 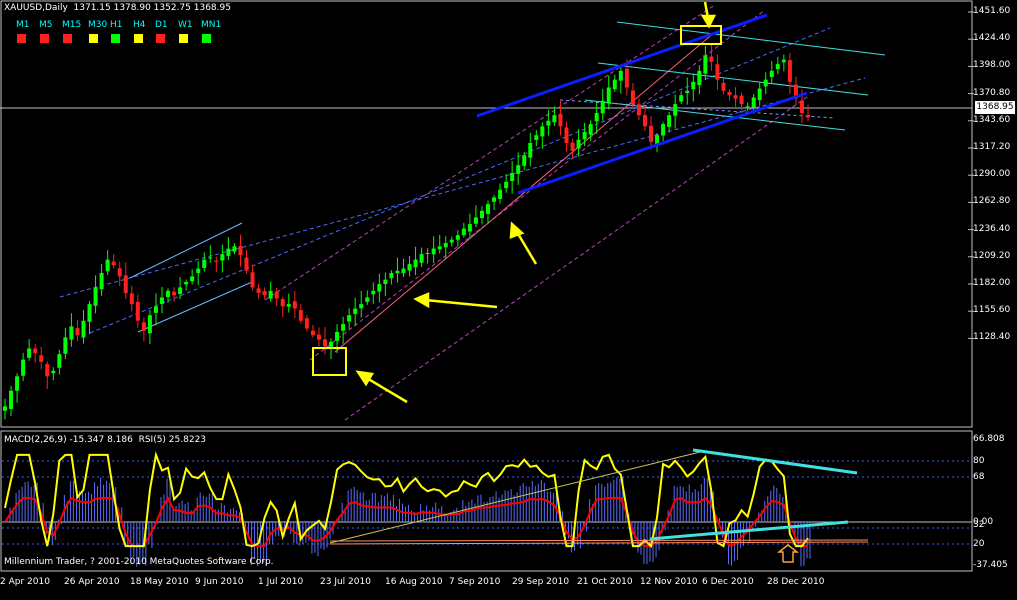 What do you see at coordinates (475, 582) in the screenshot?
I see `date-tick: 7 Sep 2010` at bounding box center [475, 582].